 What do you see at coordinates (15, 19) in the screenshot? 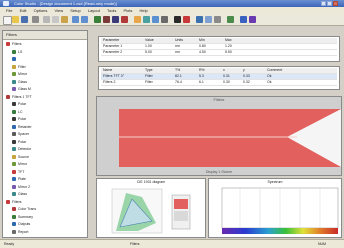
I see `open-icon` at bounding box center [15, 19].